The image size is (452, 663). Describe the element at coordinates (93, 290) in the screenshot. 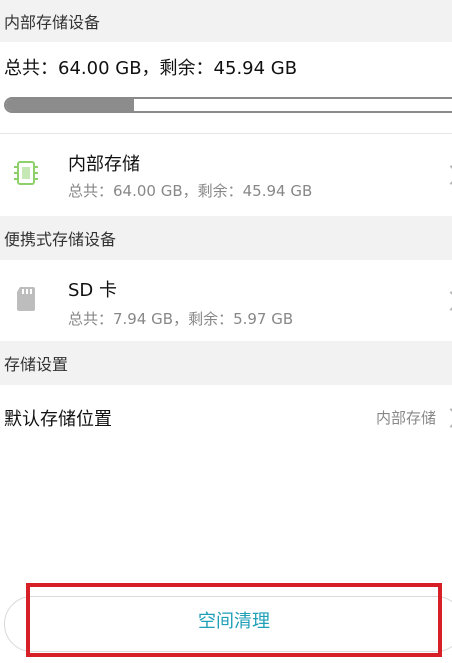

I see `sd-card-title: SD 卡` at that location.